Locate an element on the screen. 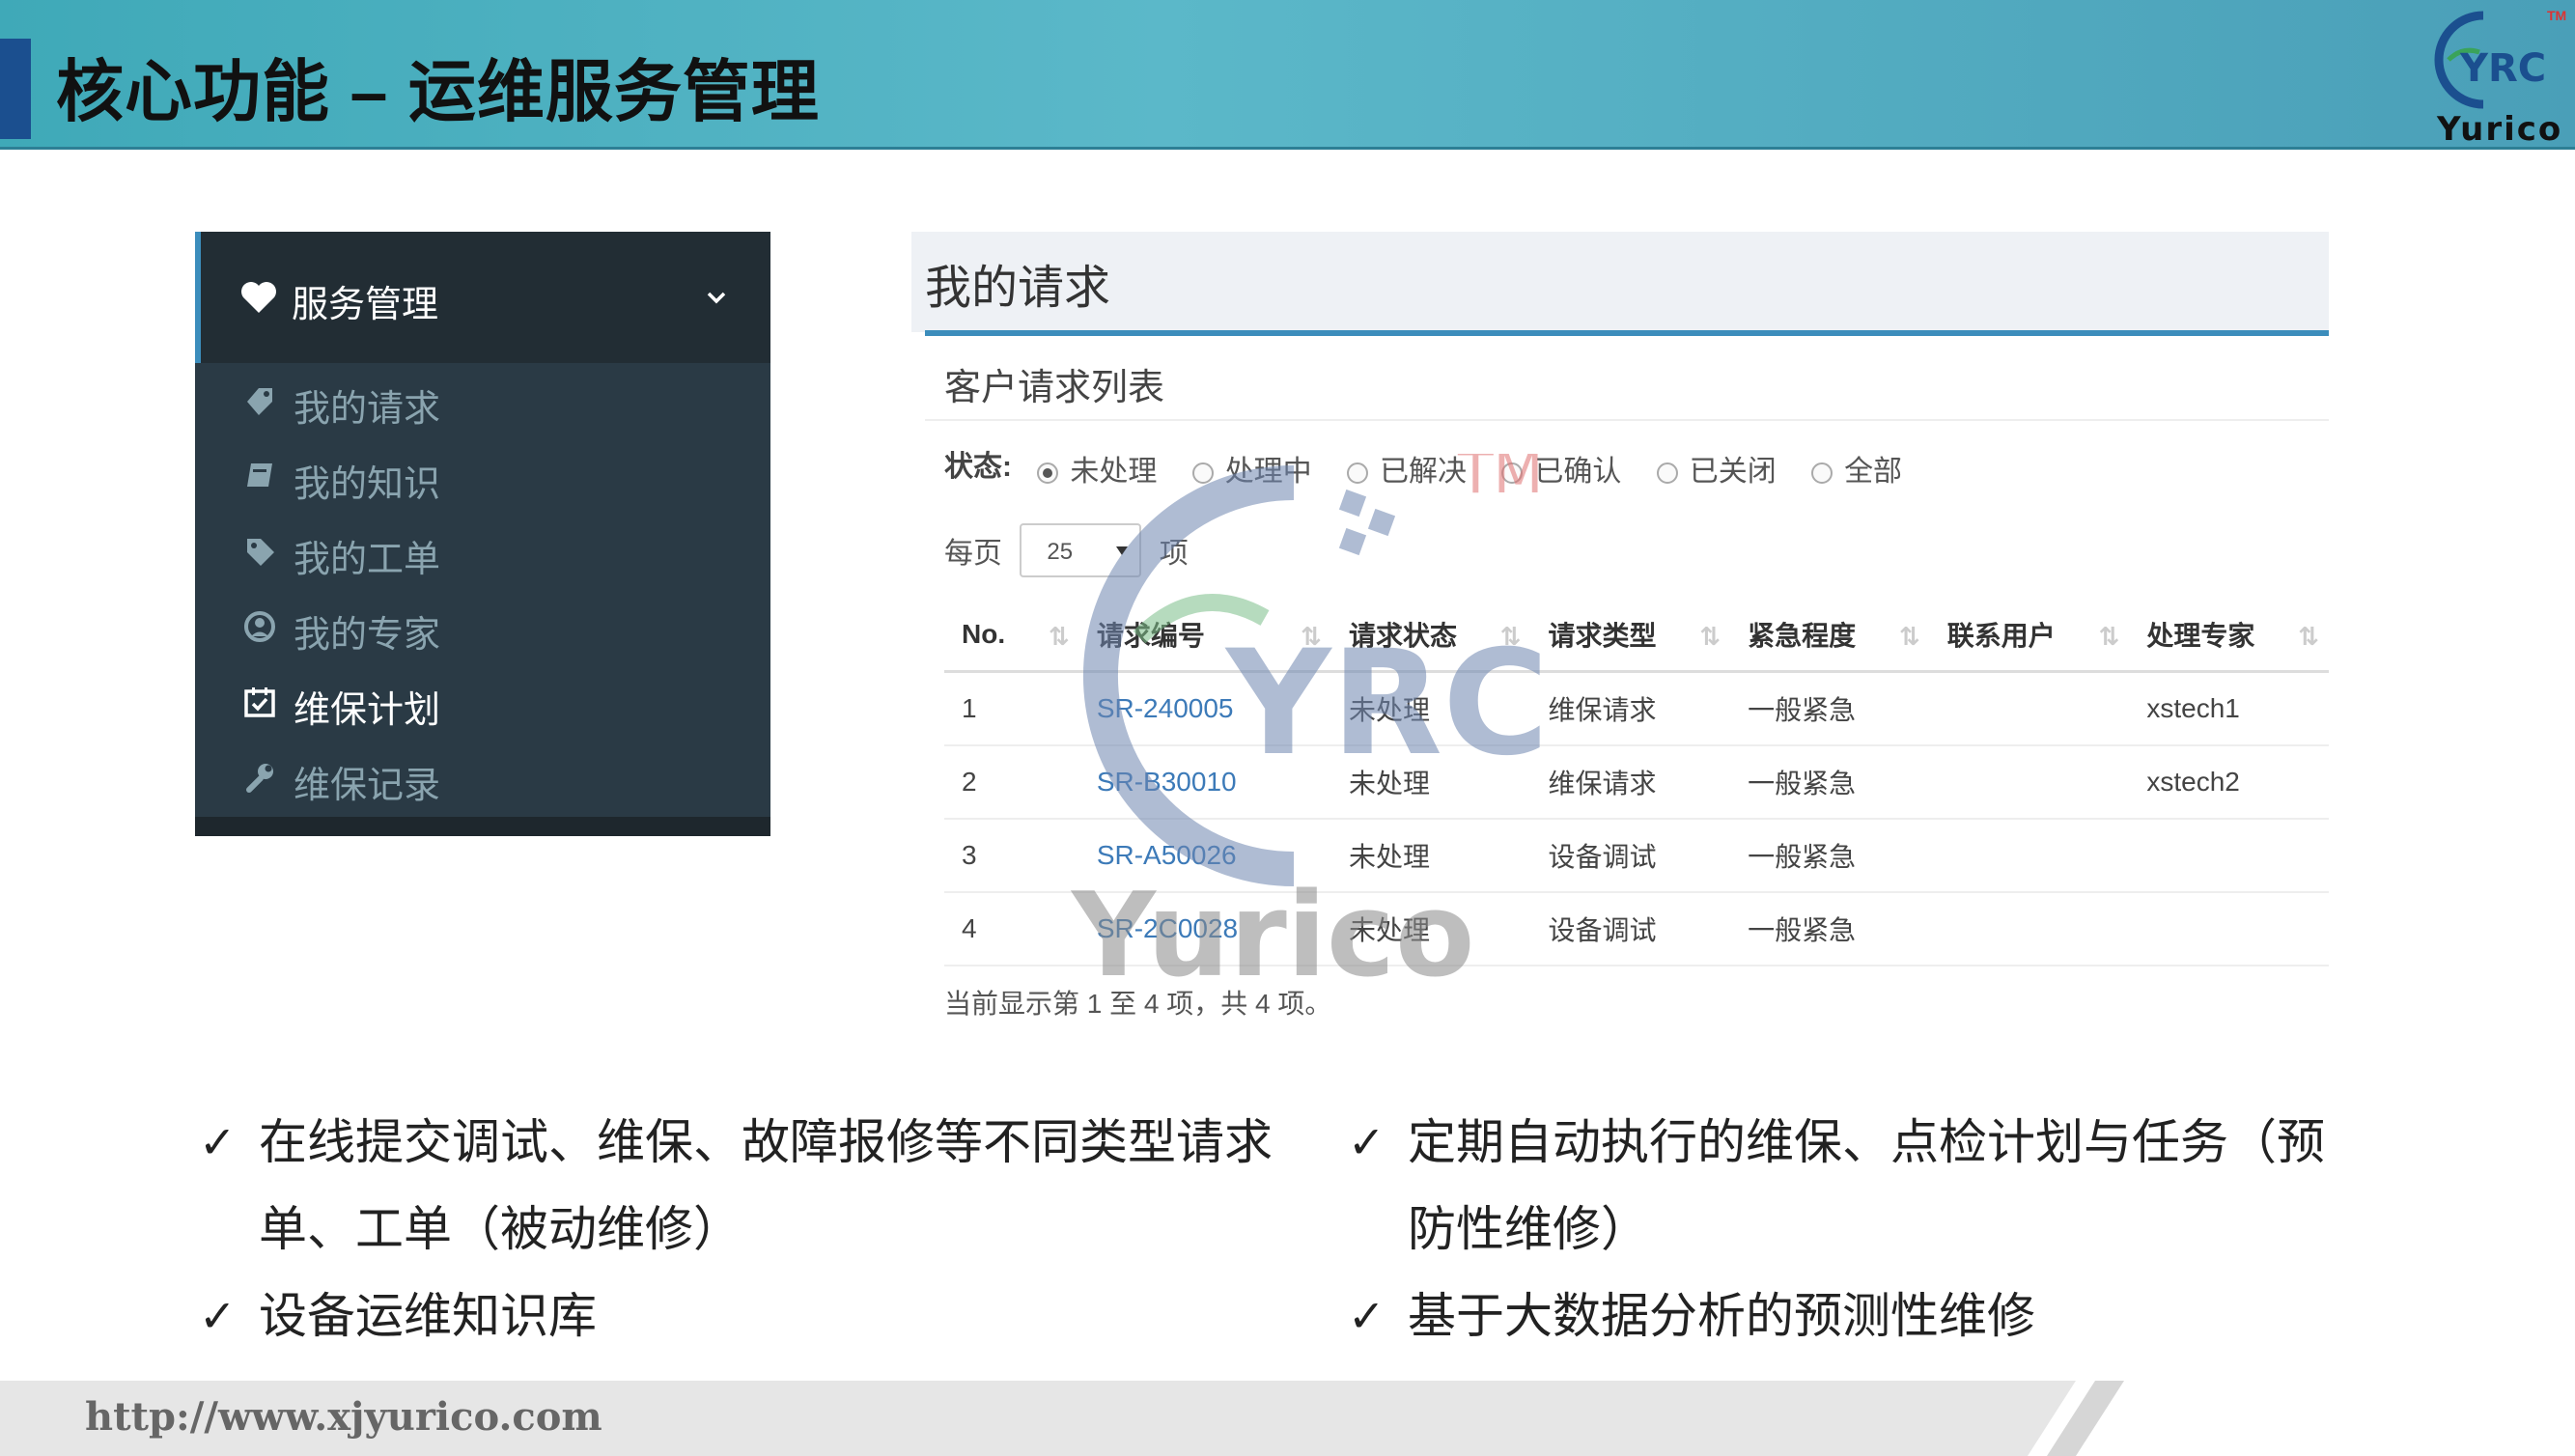  request-id-link: SR-2C0028 is located at coordinates (1204, 929).